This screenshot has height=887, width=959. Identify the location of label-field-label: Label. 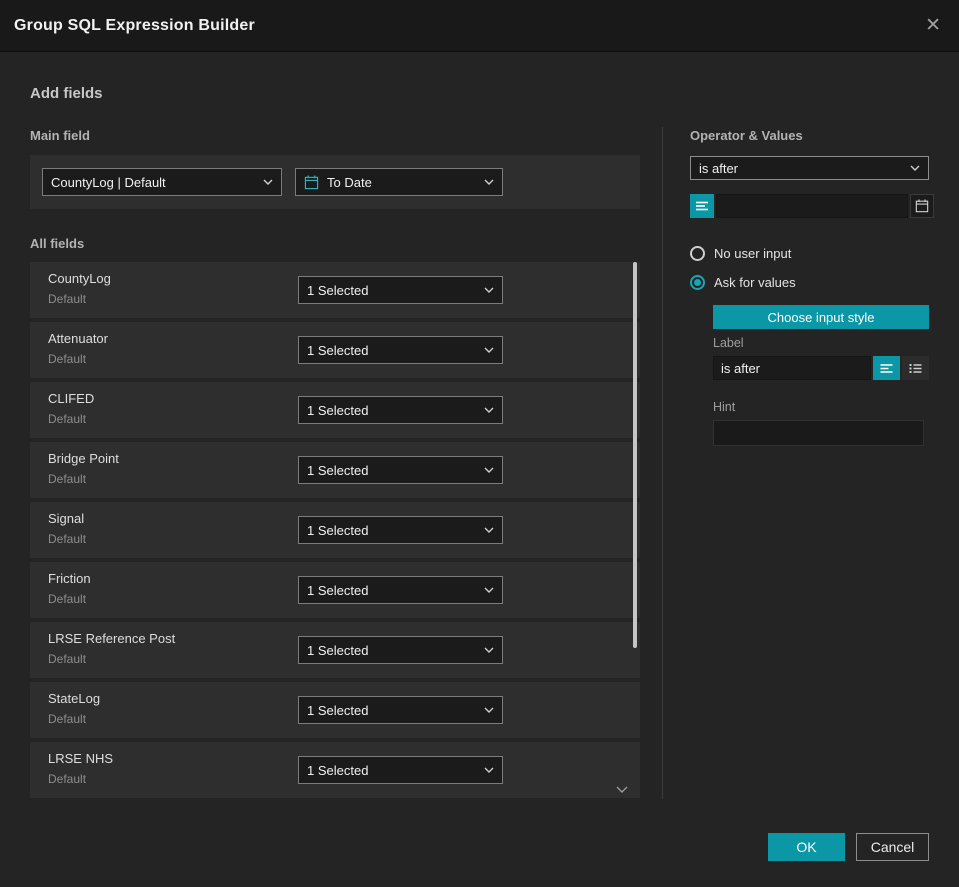
(728, 343).